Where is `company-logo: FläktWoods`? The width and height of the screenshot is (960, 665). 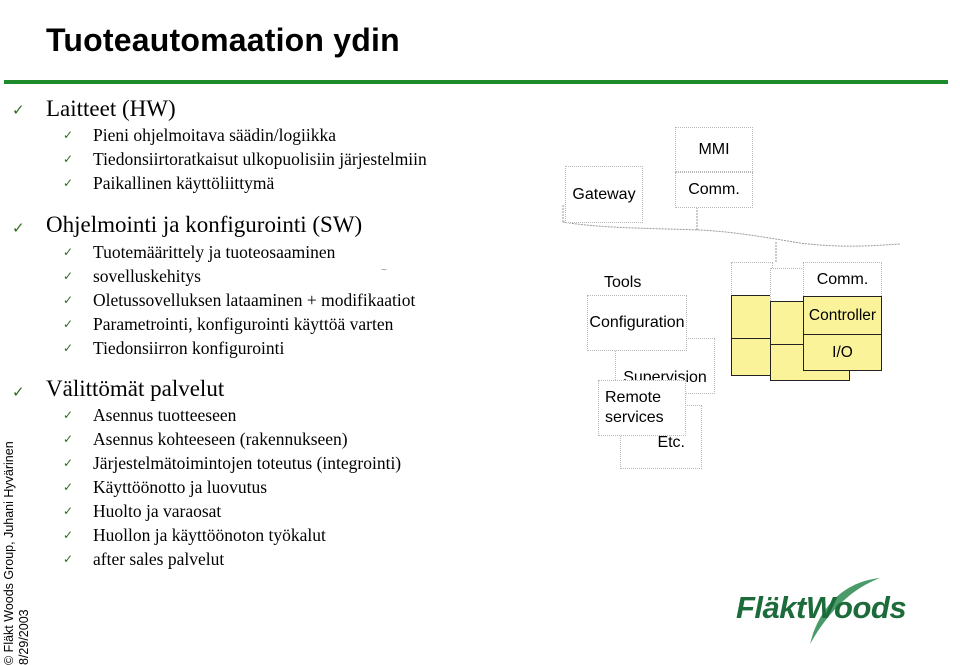 company-logo: FläktWoods is located at coordinates (835, 612).